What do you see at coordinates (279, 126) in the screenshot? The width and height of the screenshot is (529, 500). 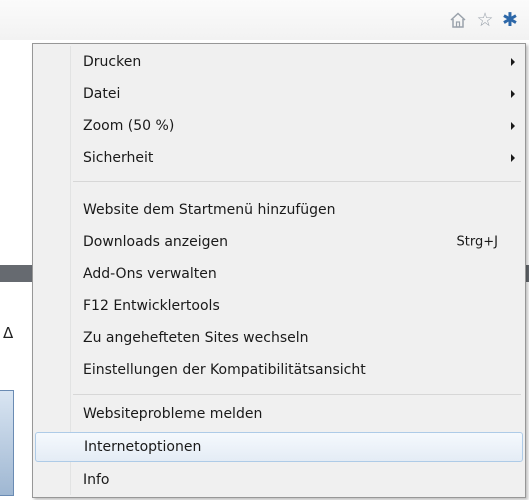 I see `menu-item-zoom: Zoom (50 %)` at bounding box center [279, 126].